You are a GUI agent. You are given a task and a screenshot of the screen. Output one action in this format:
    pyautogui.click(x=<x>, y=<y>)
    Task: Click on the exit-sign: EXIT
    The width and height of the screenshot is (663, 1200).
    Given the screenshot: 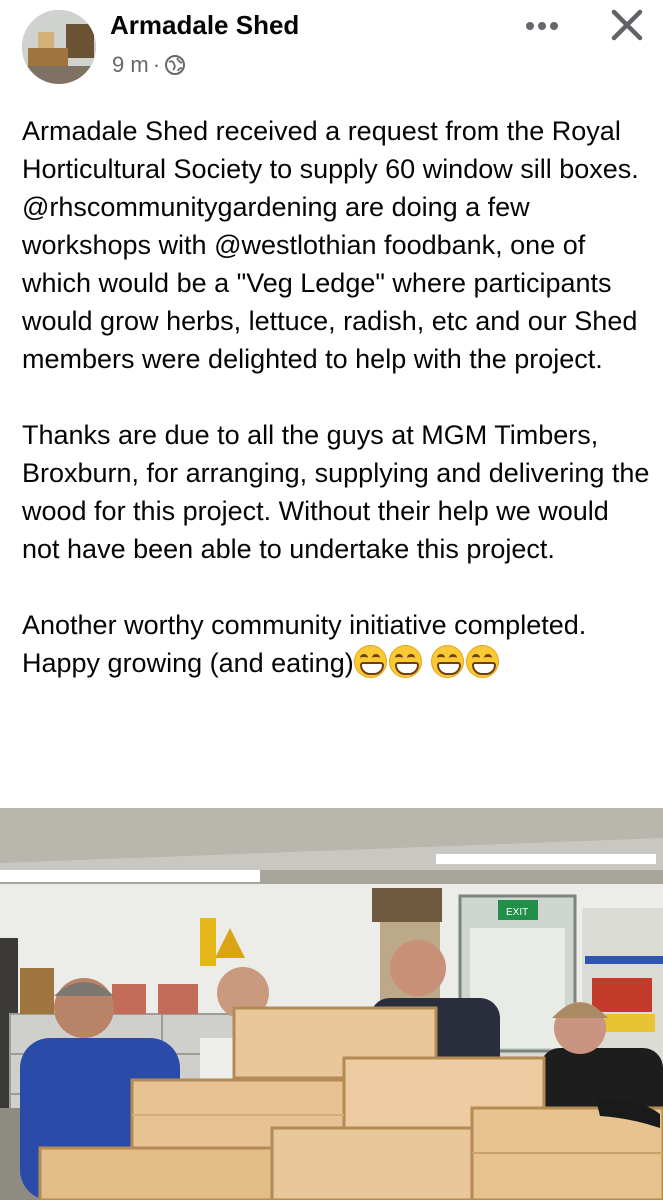 What is the action you would take?
    pyautogui.click(x=517, y=912)
    